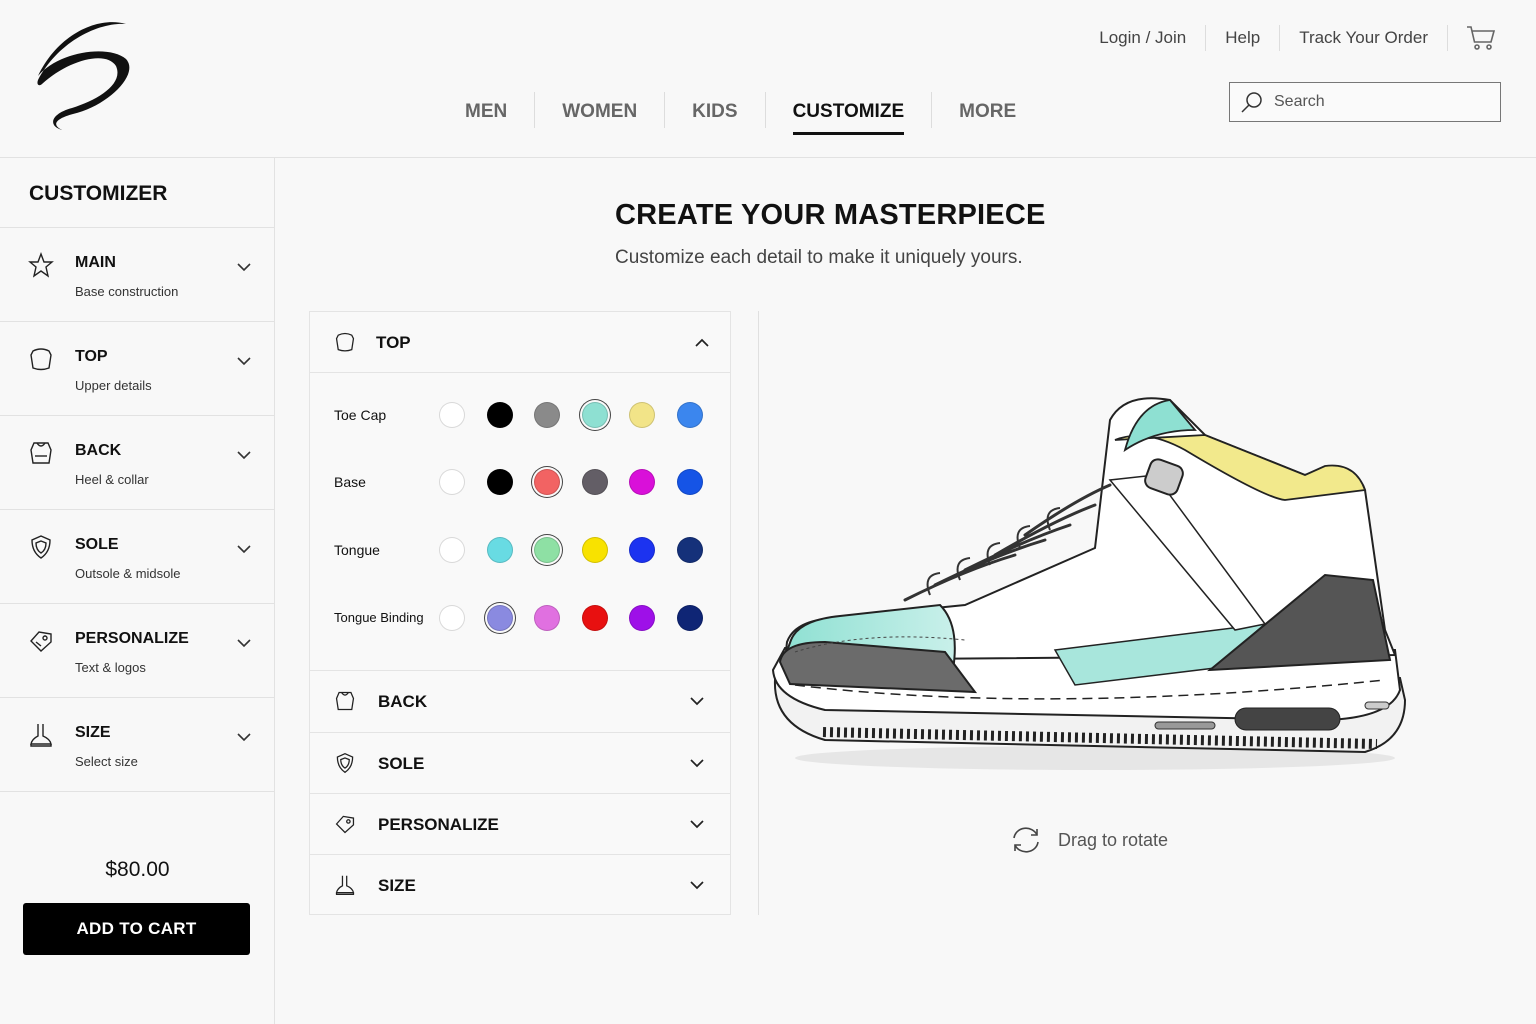  I want to click on sidebar-item-title: MAIN, so click(95, 262).